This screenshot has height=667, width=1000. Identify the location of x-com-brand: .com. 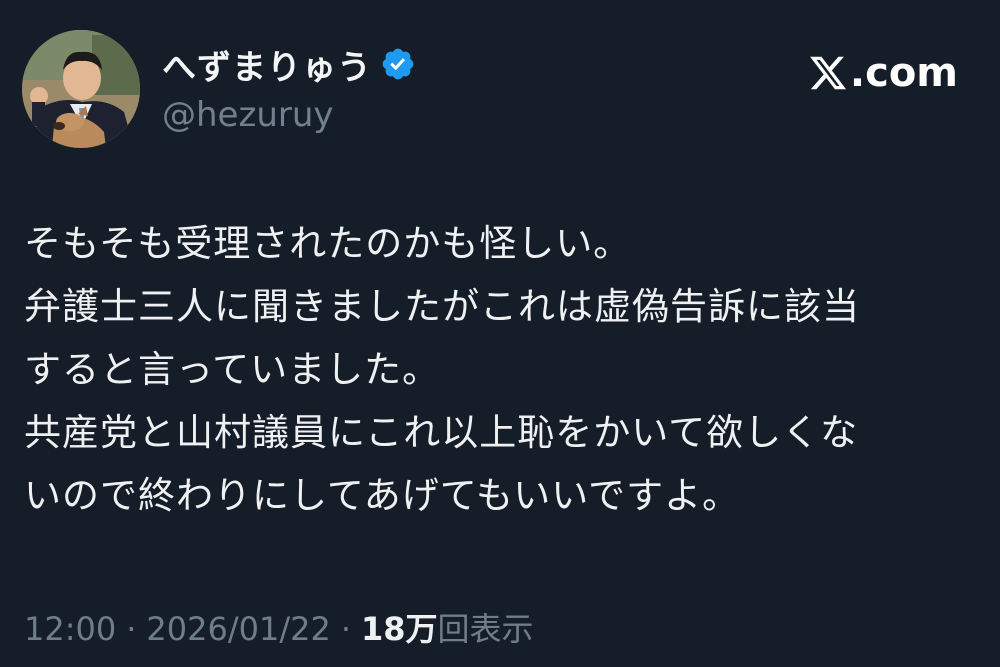
(883, 73).